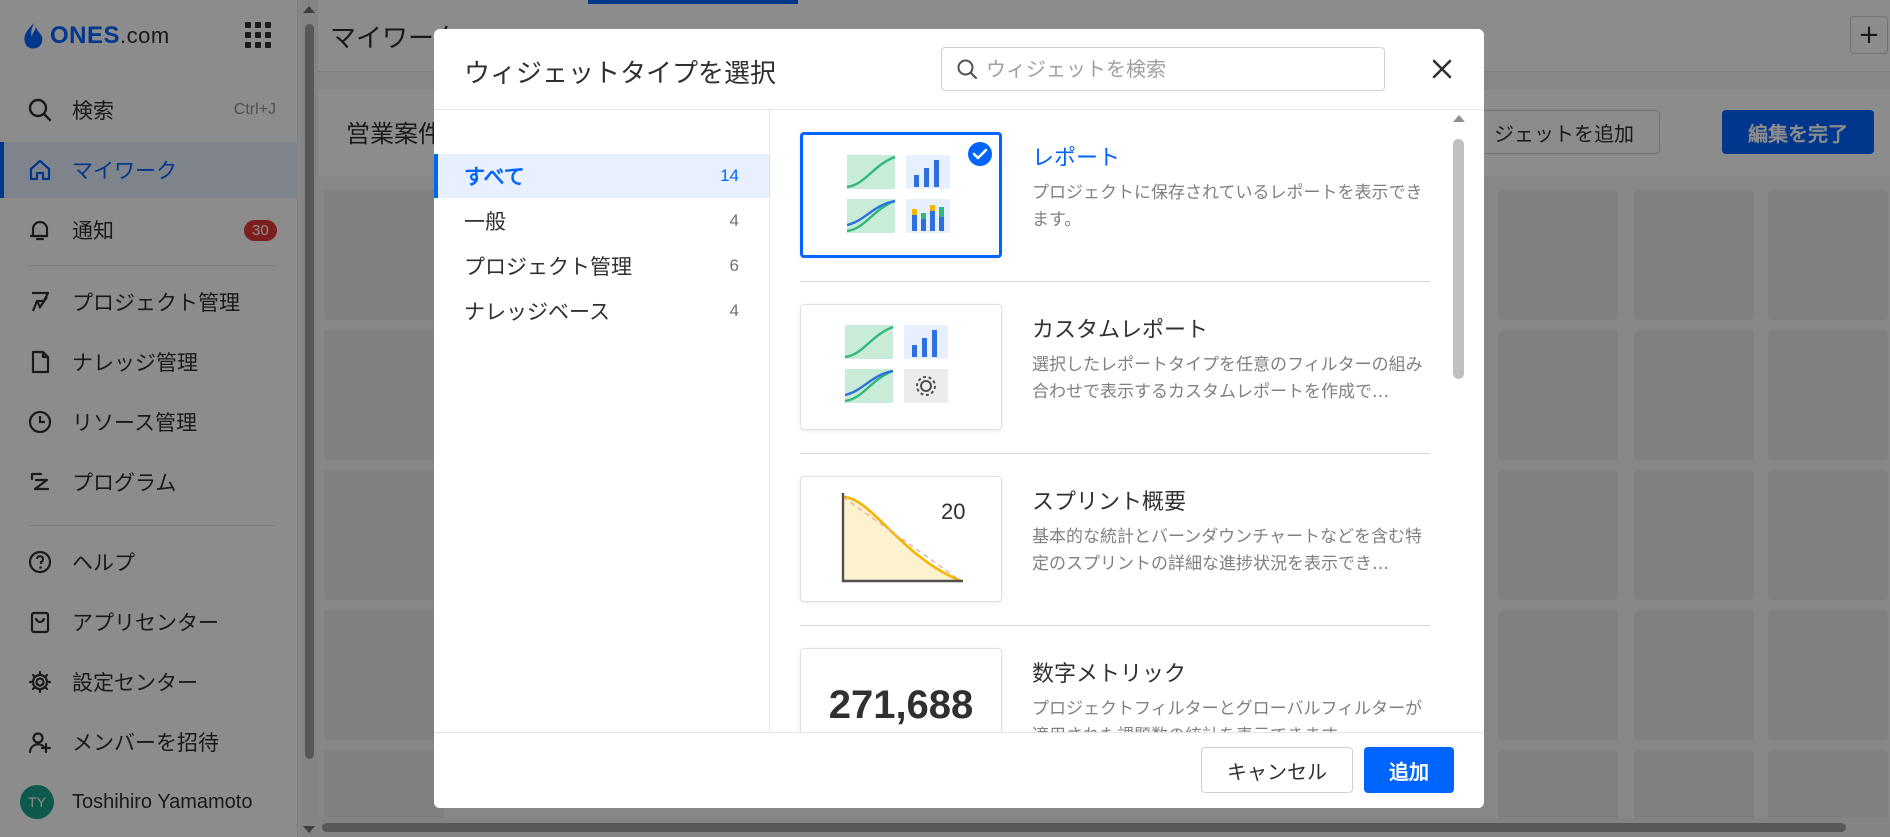 The width and height of the screenshot is (1890, 837). Describe the element at coordinates (1459, 422) in the screenshot. I see `widget-list-scrollbar` at that location.